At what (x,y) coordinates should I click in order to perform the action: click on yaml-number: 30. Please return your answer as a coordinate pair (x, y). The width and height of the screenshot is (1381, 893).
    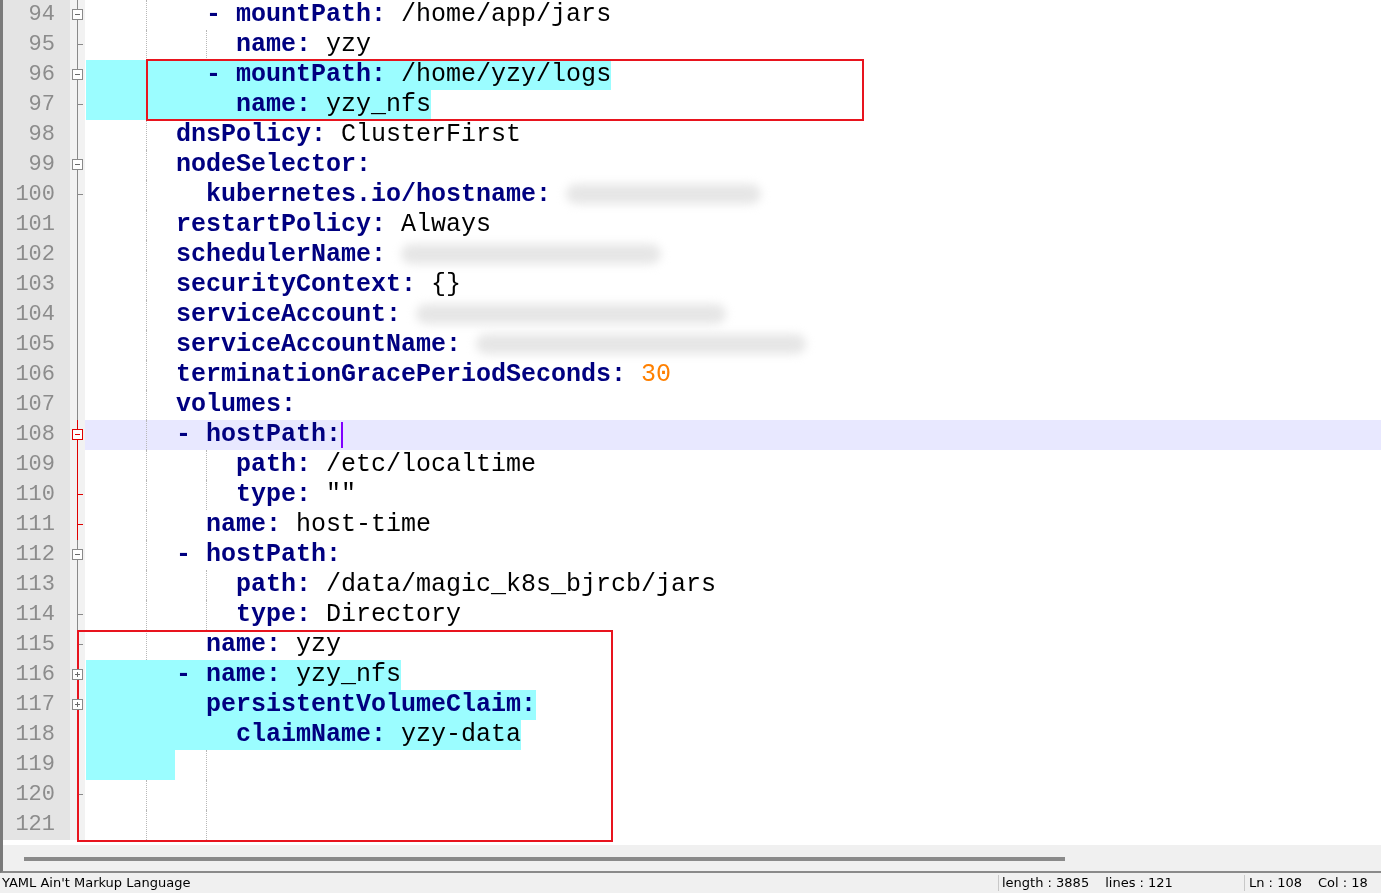
    Looking at the image, I should click on (656, 374).